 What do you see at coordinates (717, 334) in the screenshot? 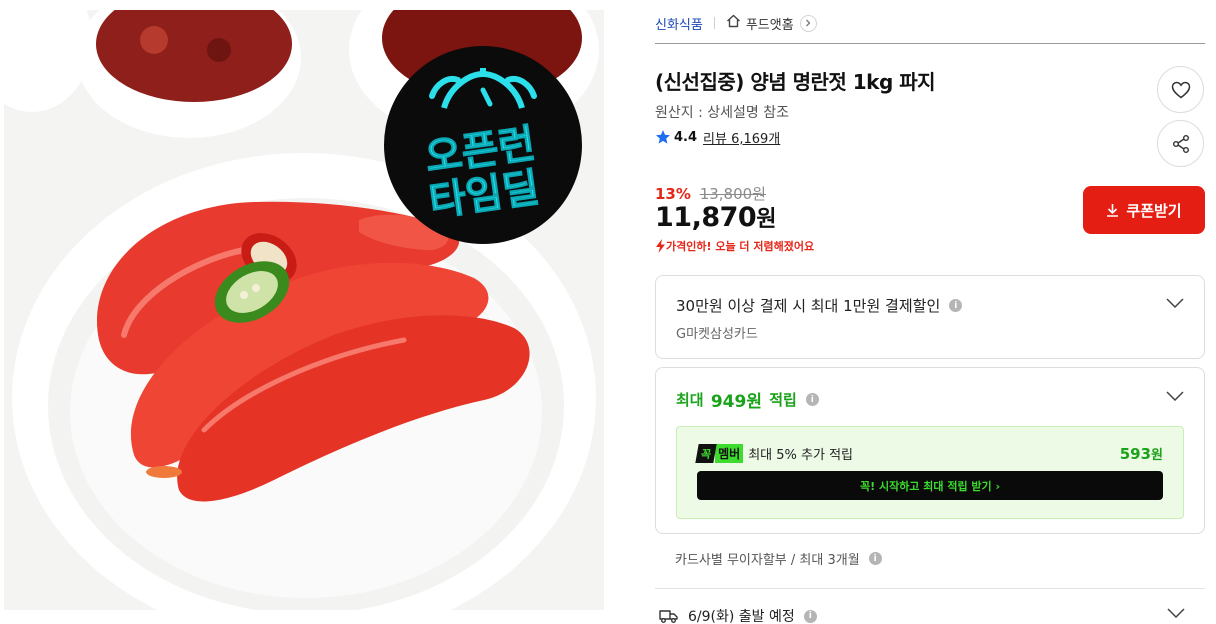
I see `card-benefit-subtitle: G마켓삼성카드` at bounding box center [717, 334].